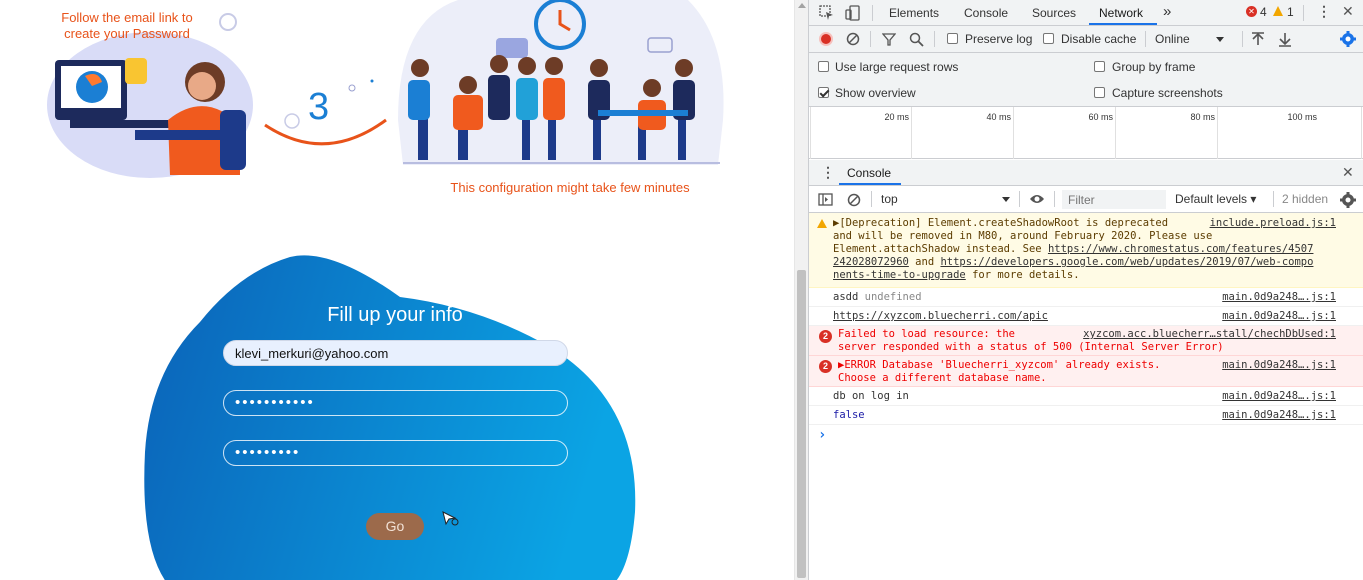 This screenshot has height=580, width=1363. What do you see at coordinates (870, 184) in the screenshot?
I see `drawer-active-tab-indicator` at bounding box center [870, 184].